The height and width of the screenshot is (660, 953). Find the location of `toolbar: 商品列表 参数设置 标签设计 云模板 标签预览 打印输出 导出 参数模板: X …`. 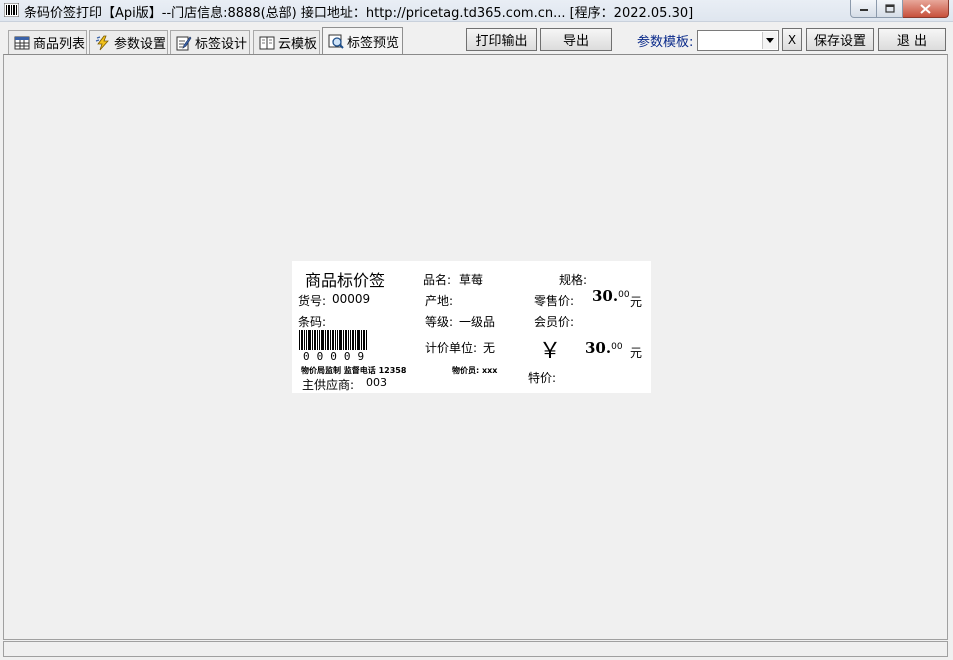

toolbar: 商品列表 参数设置 标签设计 云模板 标签预览 打印输出 导出 参数模板: X … is located at coordinates (476, 39).